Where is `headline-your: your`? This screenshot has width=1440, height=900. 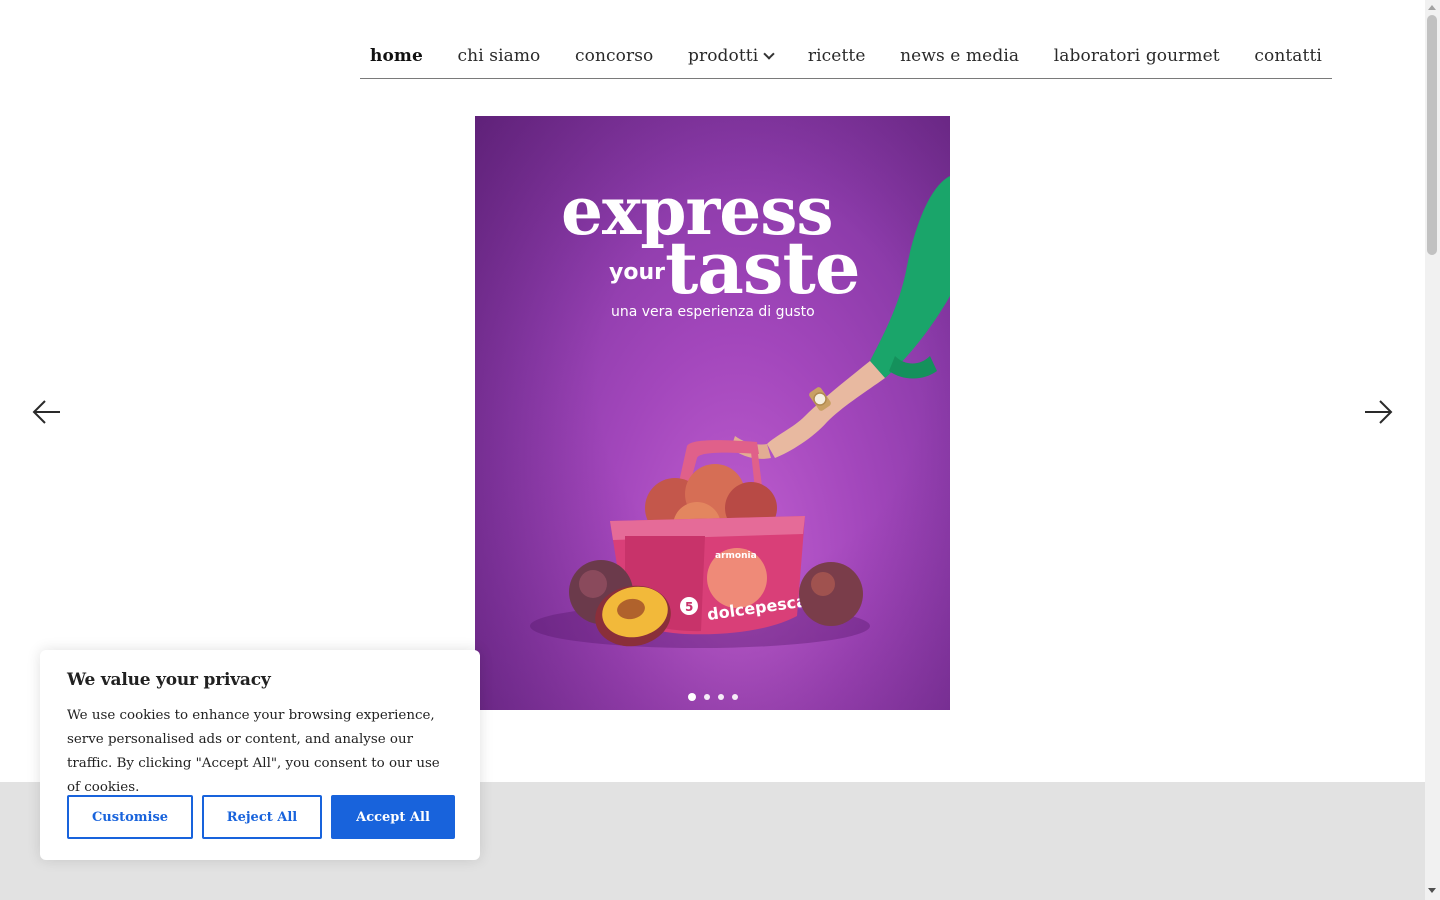 headline-your: your is located at coordinates (637, 272).